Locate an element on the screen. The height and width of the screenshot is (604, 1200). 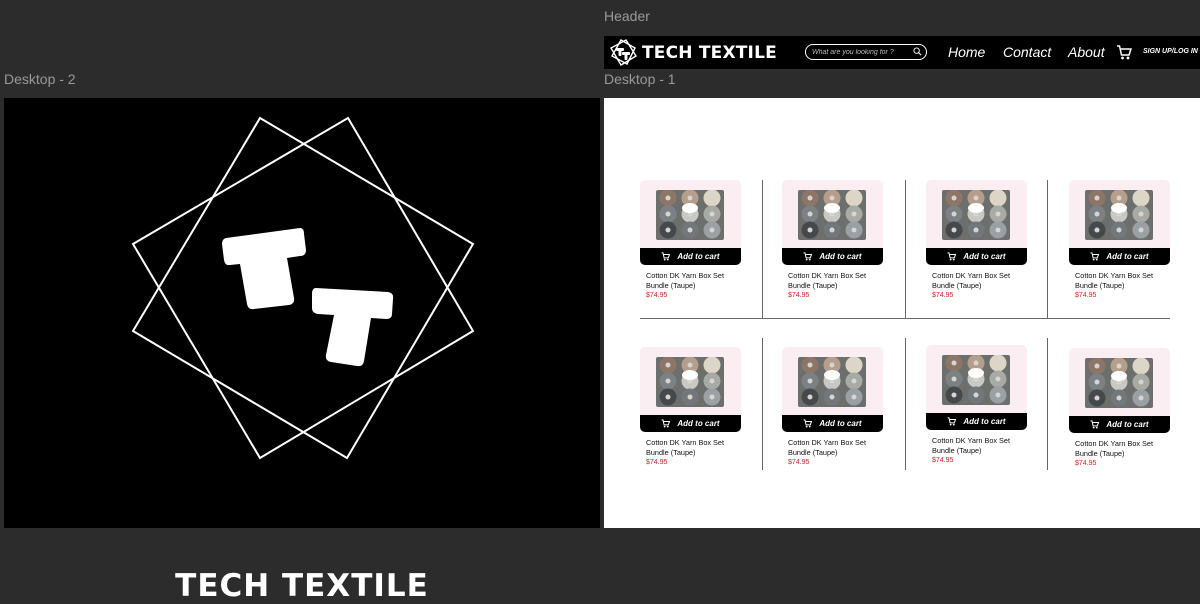
nav-contact-link: Contact is located at coordinates (1027, 52).